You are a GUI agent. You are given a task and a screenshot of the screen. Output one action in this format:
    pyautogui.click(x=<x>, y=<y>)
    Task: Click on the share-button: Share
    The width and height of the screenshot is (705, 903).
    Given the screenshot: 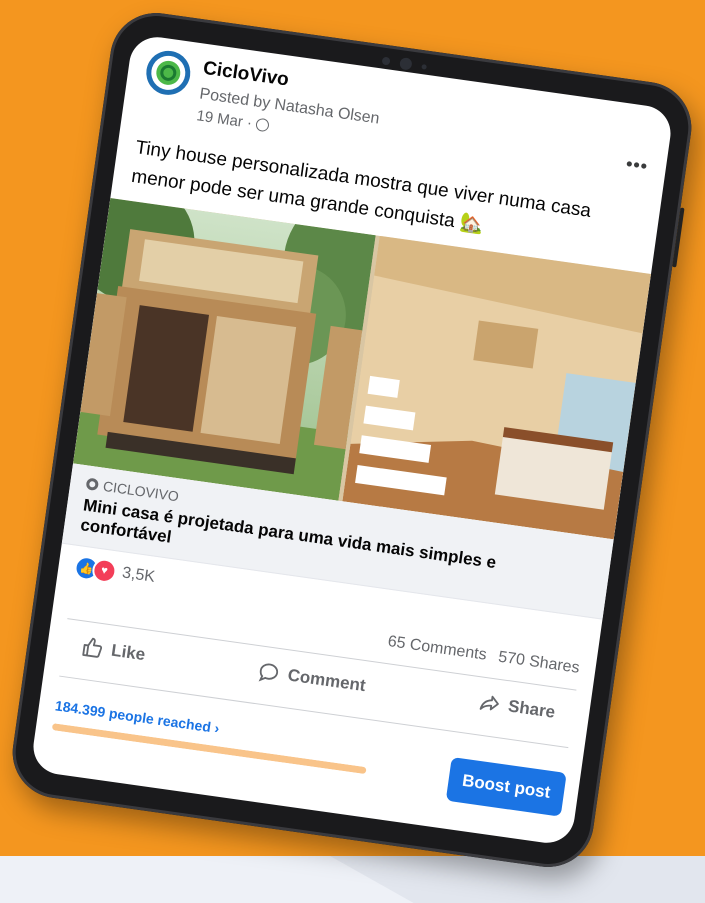 What is the action you would take?
    pyautogui.click(x=516, y=708)
    